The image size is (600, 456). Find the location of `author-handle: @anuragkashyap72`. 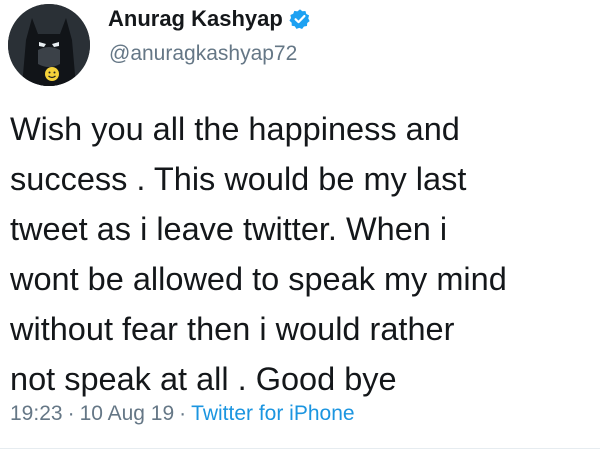

author-handle: @anuragkashyap72 is located at coordinates (203, 54).